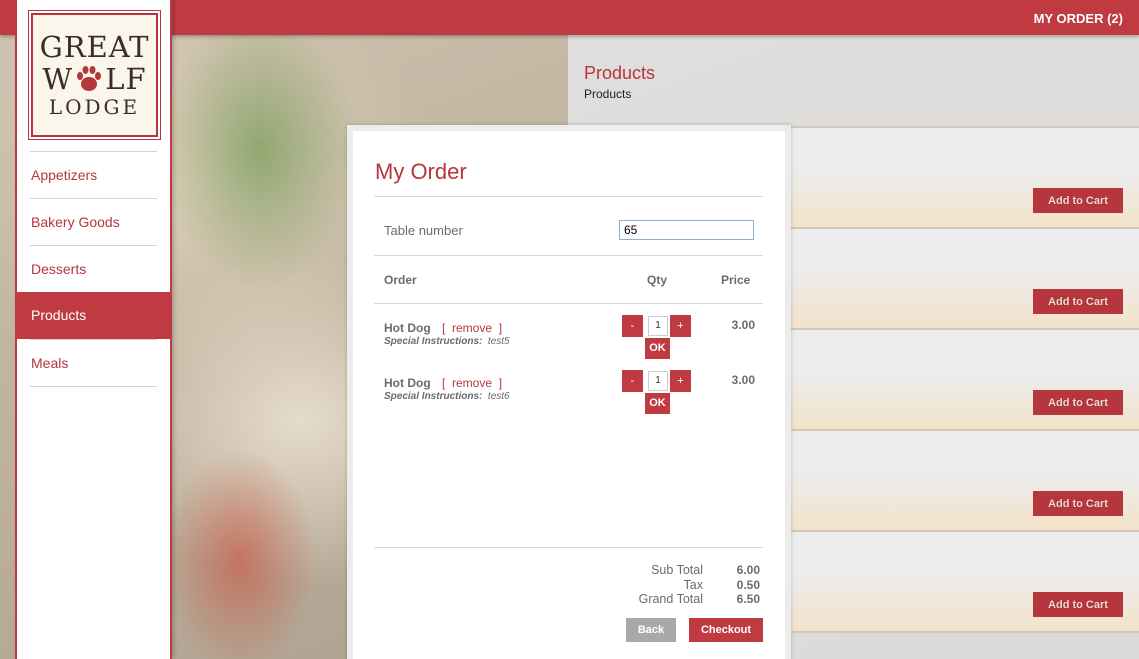  What do you see at coordinates (93, 174) in the screenshot?
I see `sidebar-item-appetizers: Appetizers` at bounding box center [93, 174].